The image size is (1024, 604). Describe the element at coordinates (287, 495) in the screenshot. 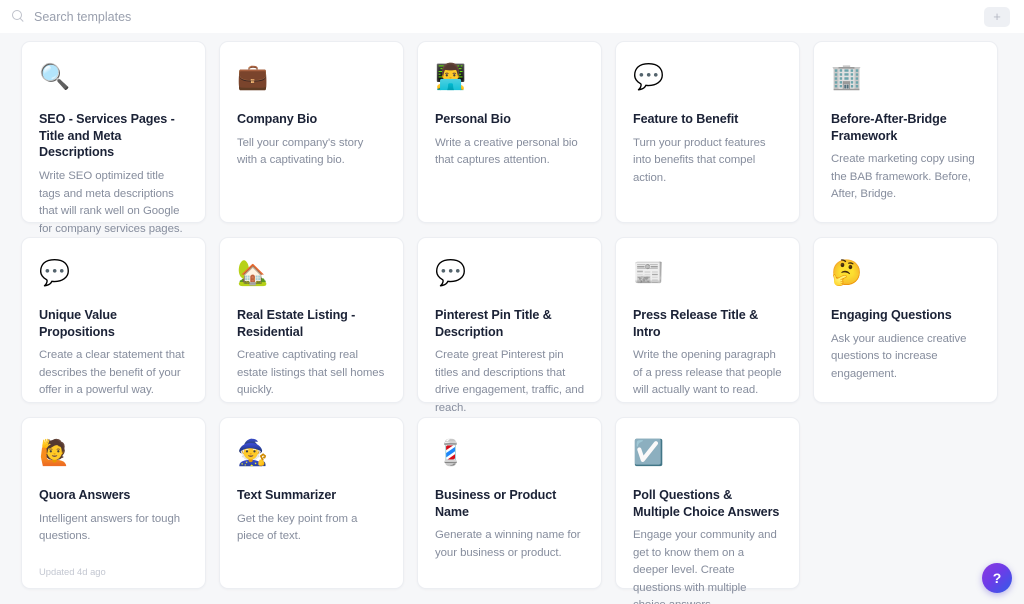

I see `template-card-title: Text Summarizer` at that location.